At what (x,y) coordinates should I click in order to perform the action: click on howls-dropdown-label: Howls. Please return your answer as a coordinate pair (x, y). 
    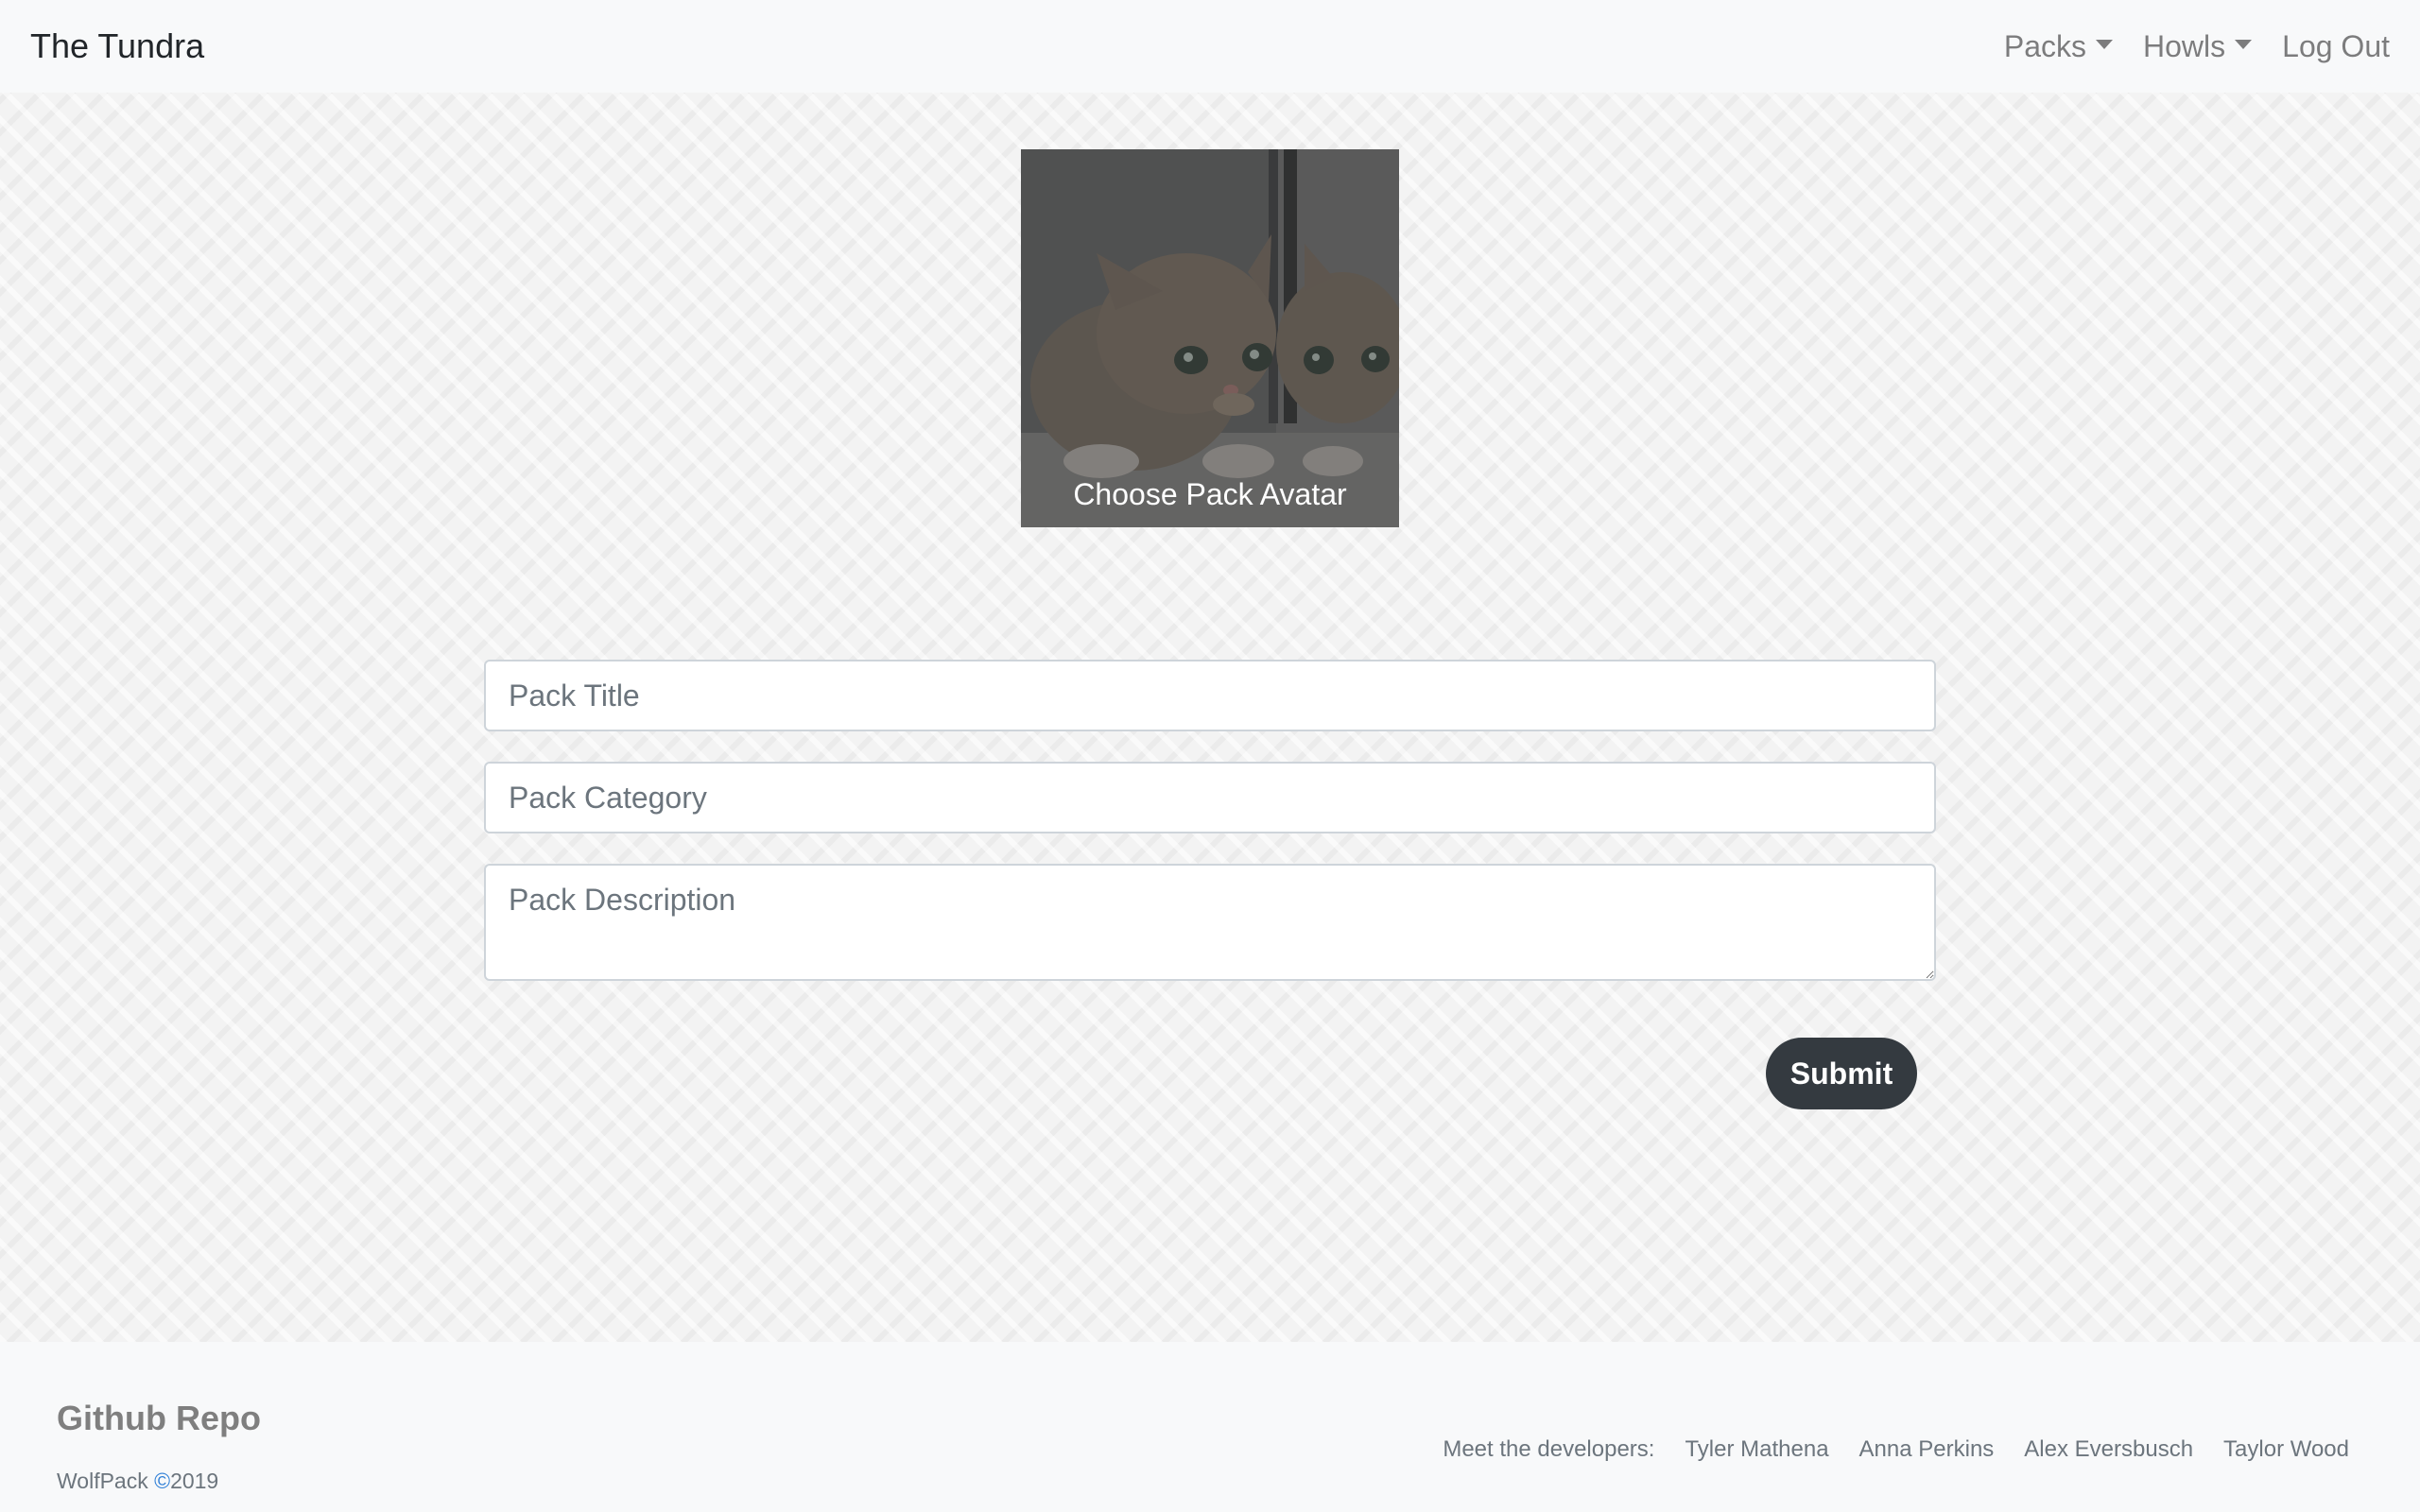
    Looking at the image, I should click on (2184, 45).